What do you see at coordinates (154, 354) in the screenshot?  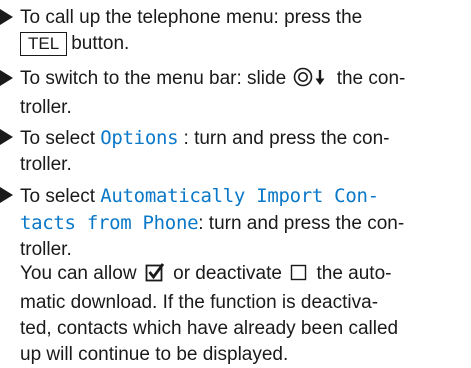 I see `note-line-4: up will continue to be displayed.` at bounding box center [154, 354].